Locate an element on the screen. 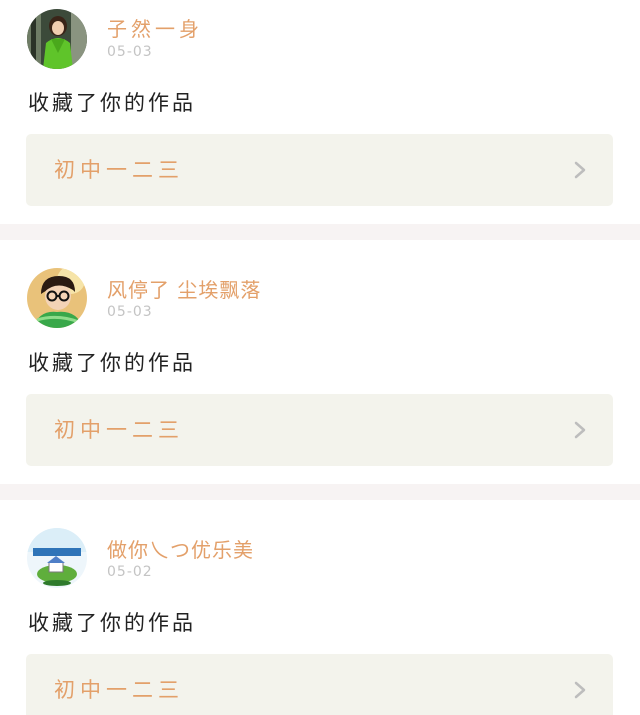 Image resolution: width=640 pixels, height=715 pixels. username: 风停了 尘埃飘落 is located at coordinates (184, 288).